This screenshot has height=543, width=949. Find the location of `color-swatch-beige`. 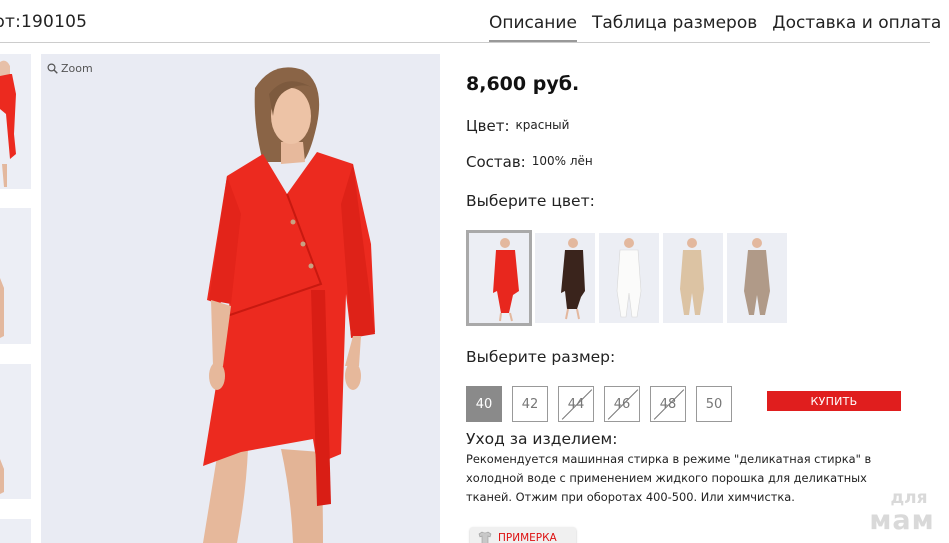

color-swatch-beige is located at coordinates (693, 278).